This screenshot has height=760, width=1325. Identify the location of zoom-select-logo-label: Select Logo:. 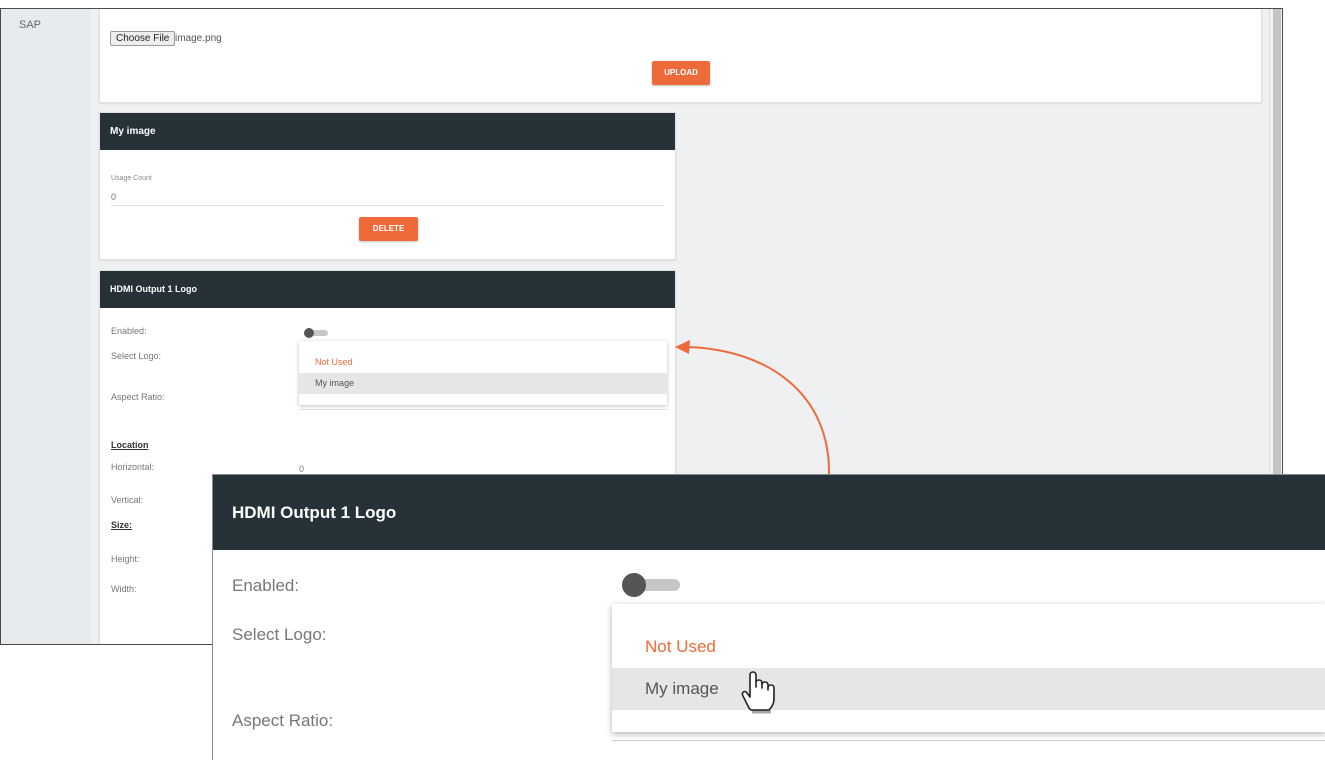
(279, 634).